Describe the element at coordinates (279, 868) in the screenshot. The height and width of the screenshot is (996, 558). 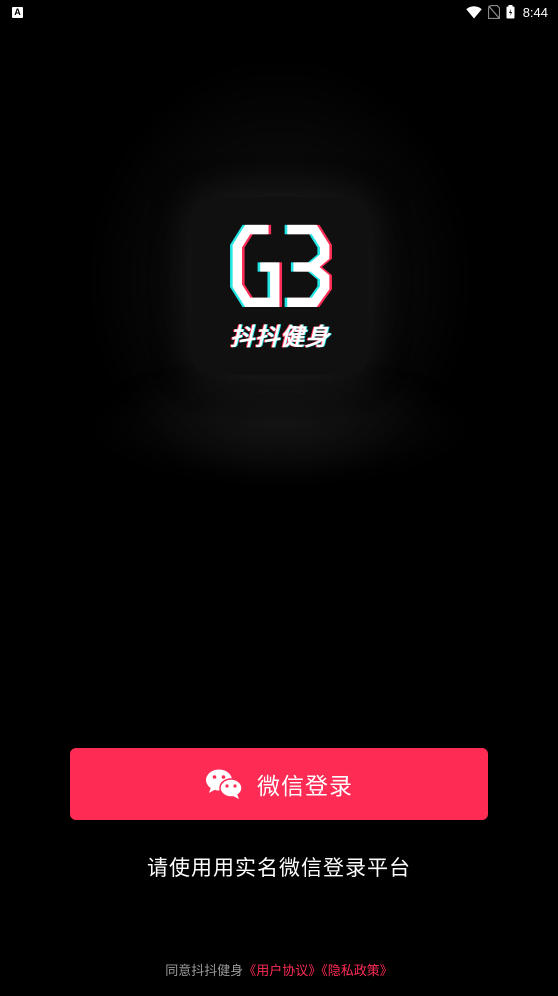
I see `login-hint: 请使用用实名微信登录平台` at that location.